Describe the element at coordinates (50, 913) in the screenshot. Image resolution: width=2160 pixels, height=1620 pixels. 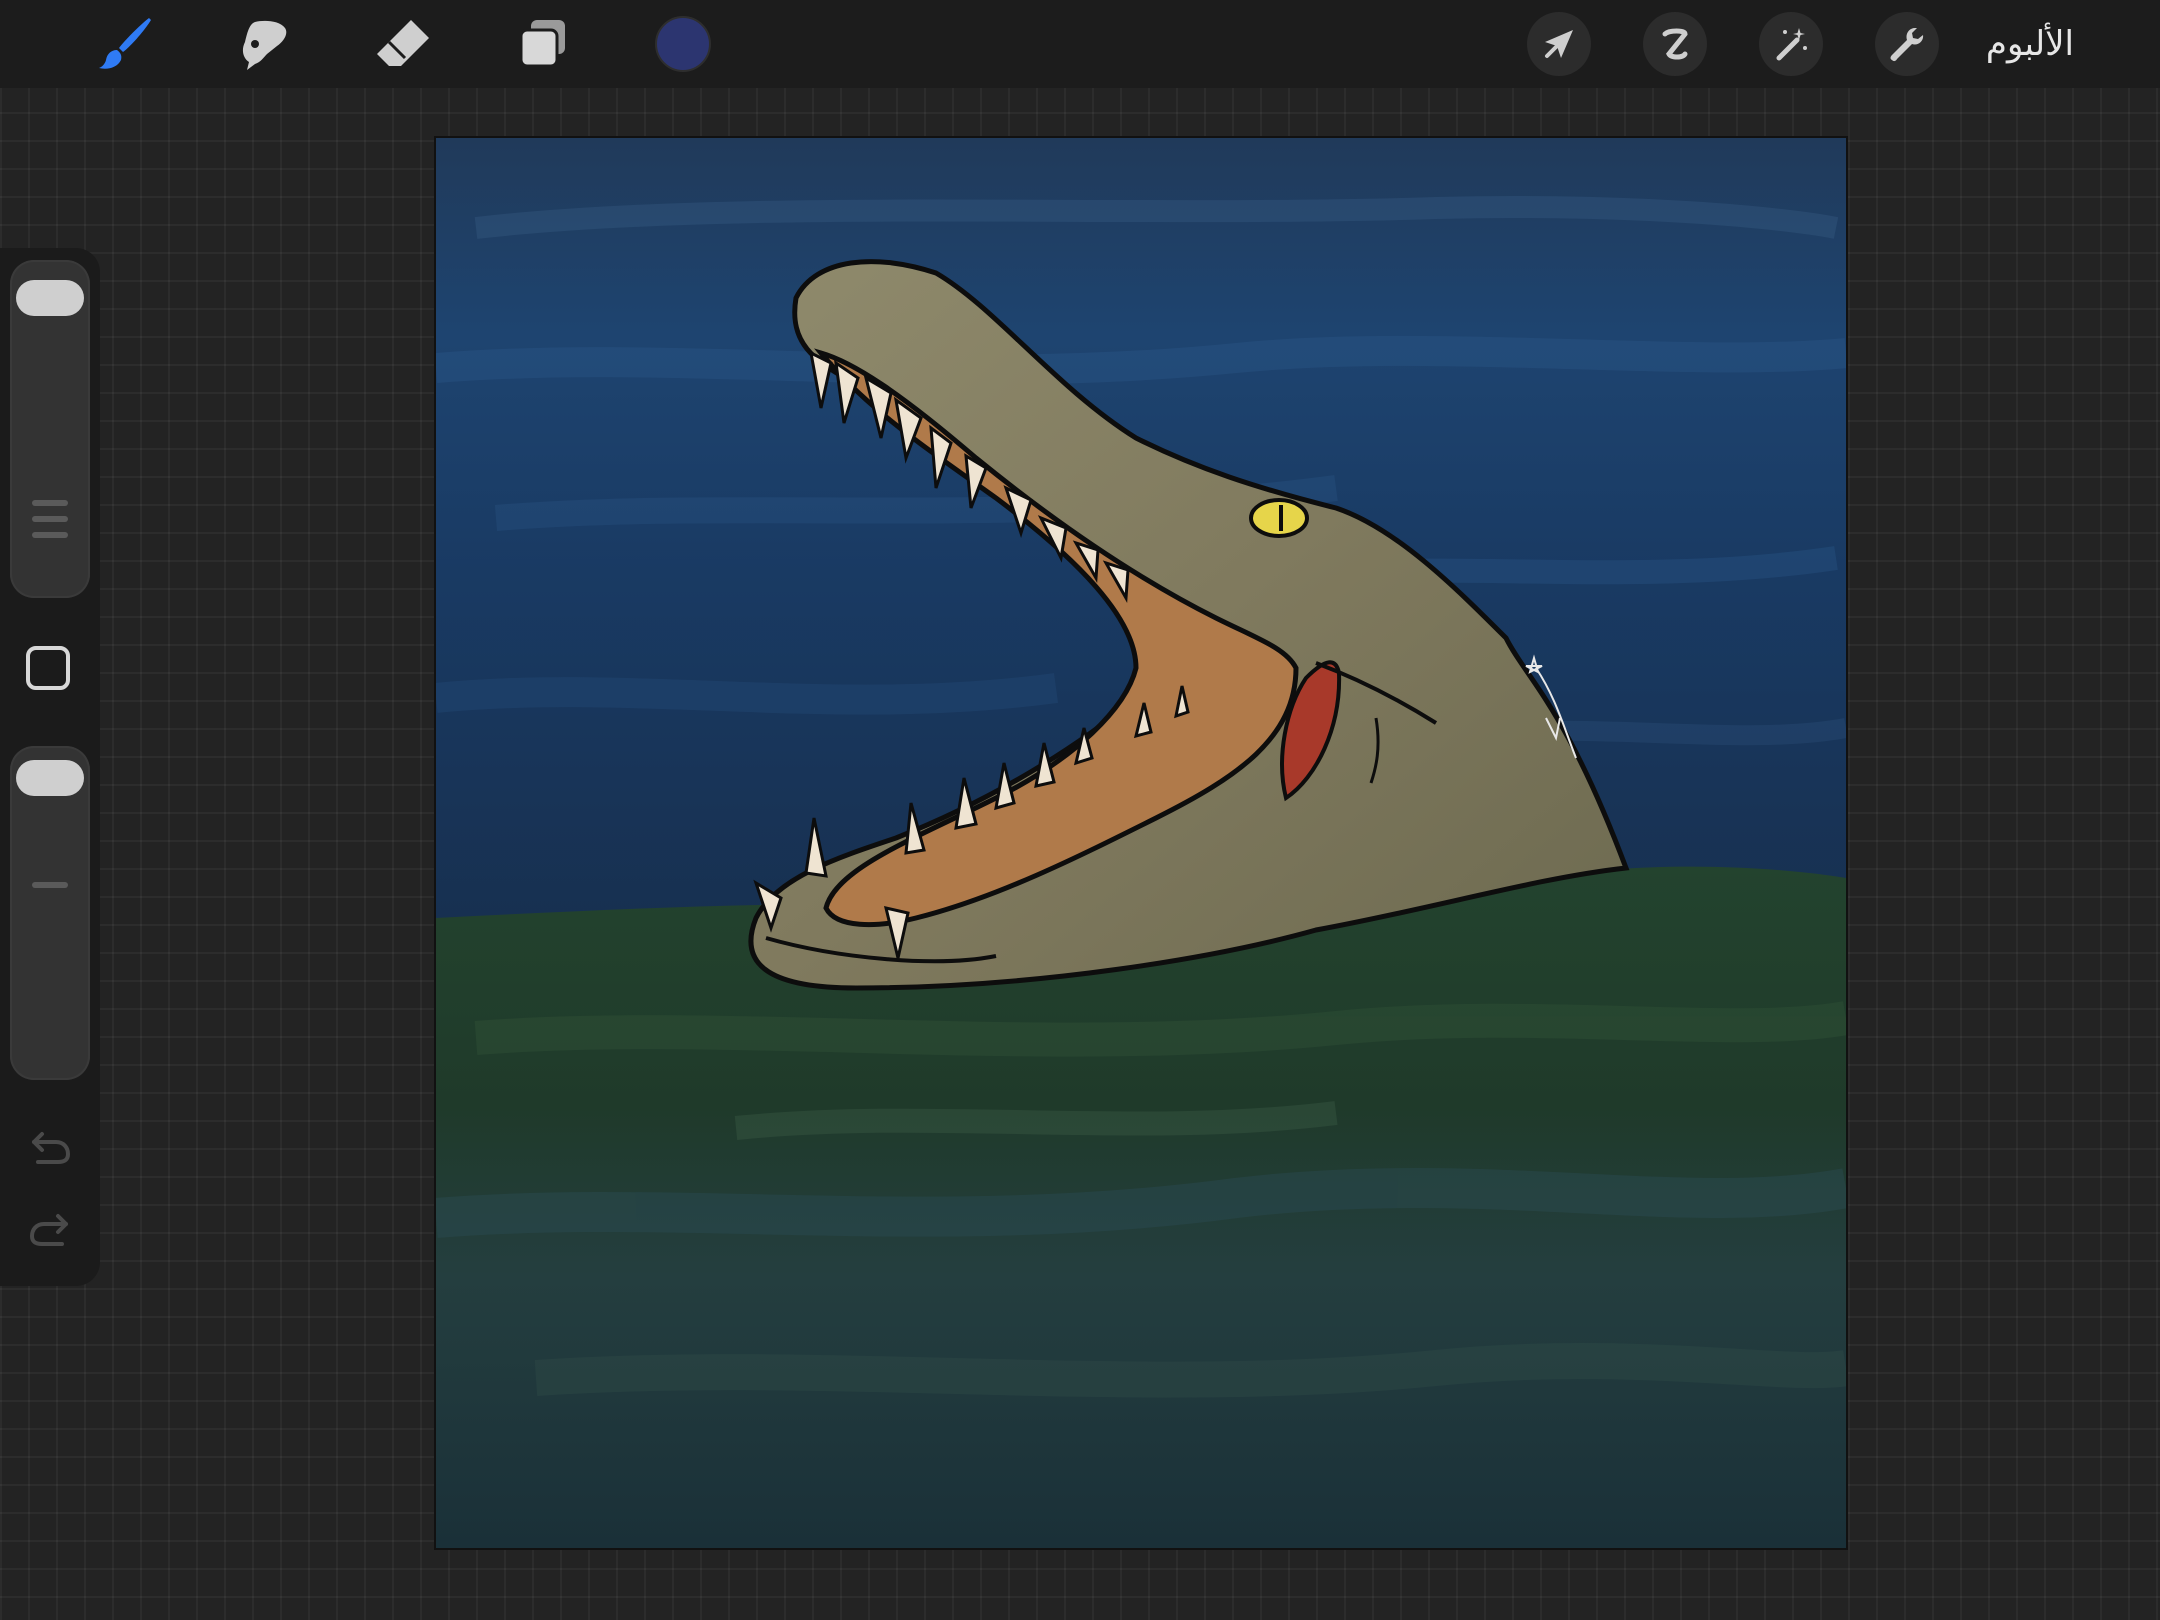
I see `opacity-slider` at that location.